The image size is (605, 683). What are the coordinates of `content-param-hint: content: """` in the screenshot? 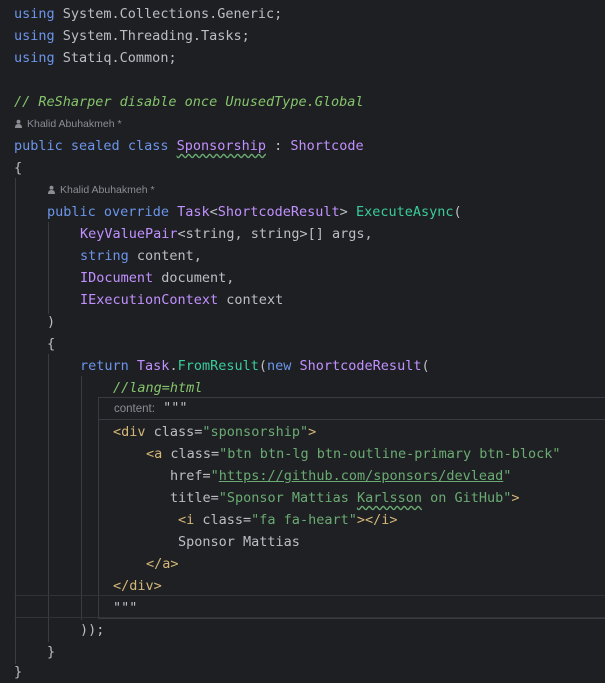 It's located at (150, 408).